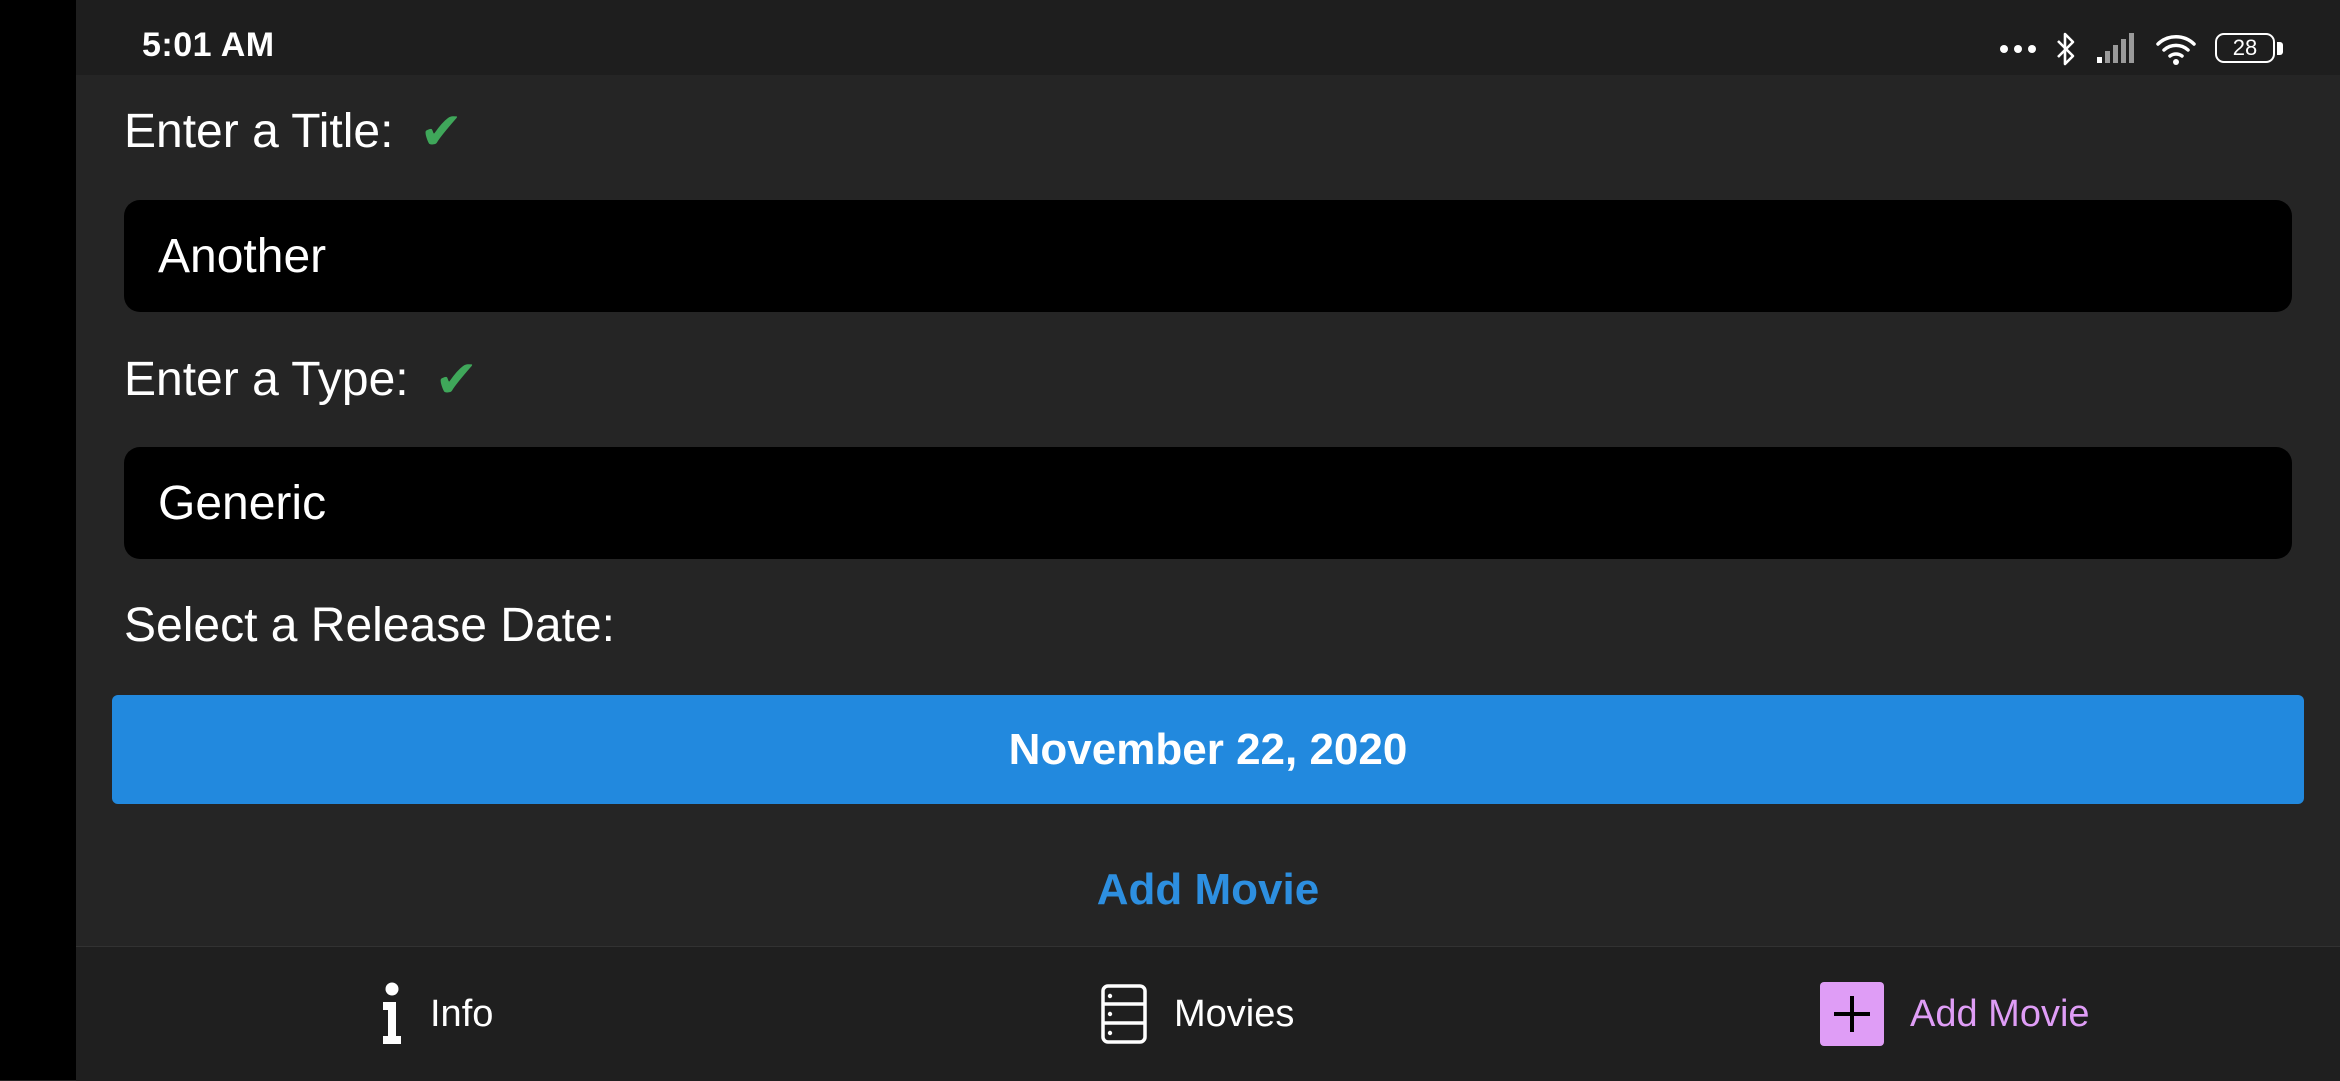 Image resolution: width=2340 pixels, height=1081 pixels. What do you see at coordinates (392, 1014) in the screenshot?
I see `info-icon` at bounding box center [392, 1014].